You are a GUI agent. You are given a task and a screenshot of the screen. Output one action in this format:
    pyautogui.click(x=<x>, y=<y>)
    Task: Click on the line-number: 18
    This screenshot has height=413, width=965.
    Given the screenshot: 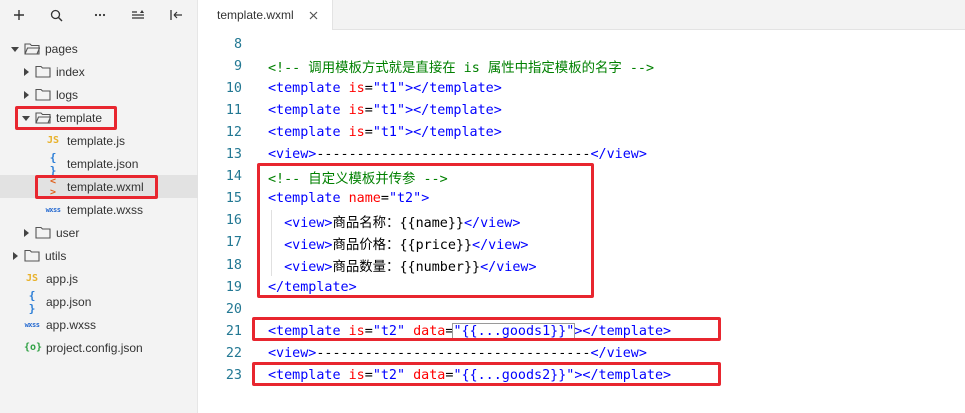 What is the action you would take?
    pyautogui.click(x=233, y=265)
    